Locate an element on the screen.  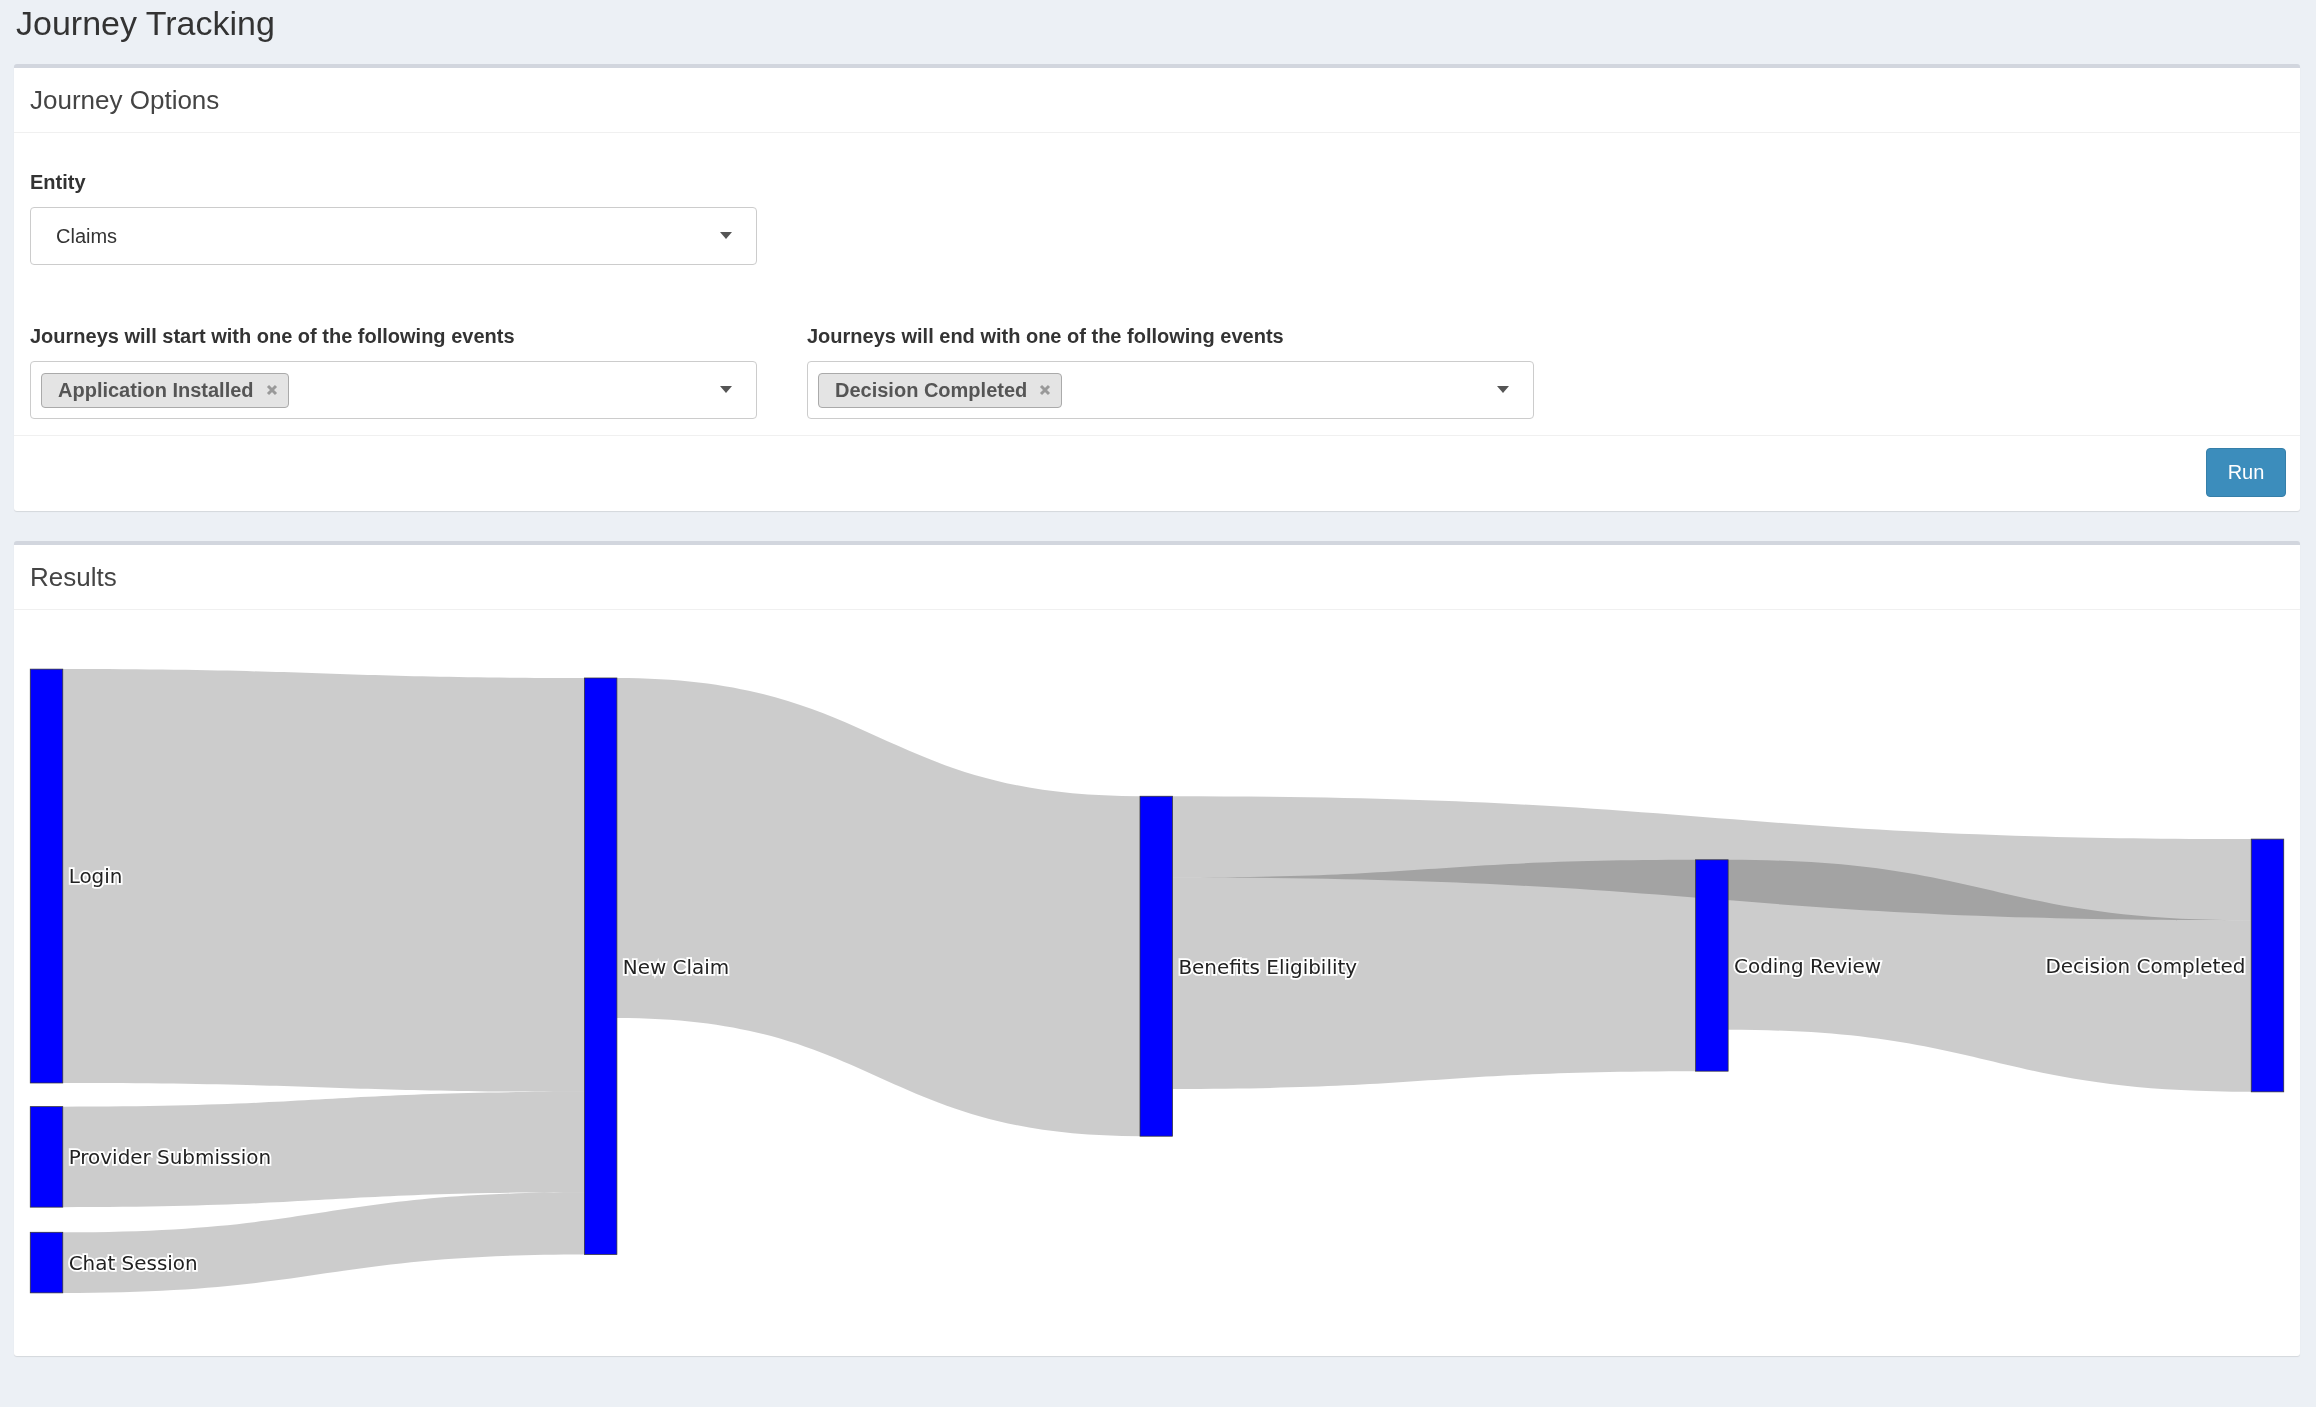
run-button: Run is located at coordinates (2246, 472).